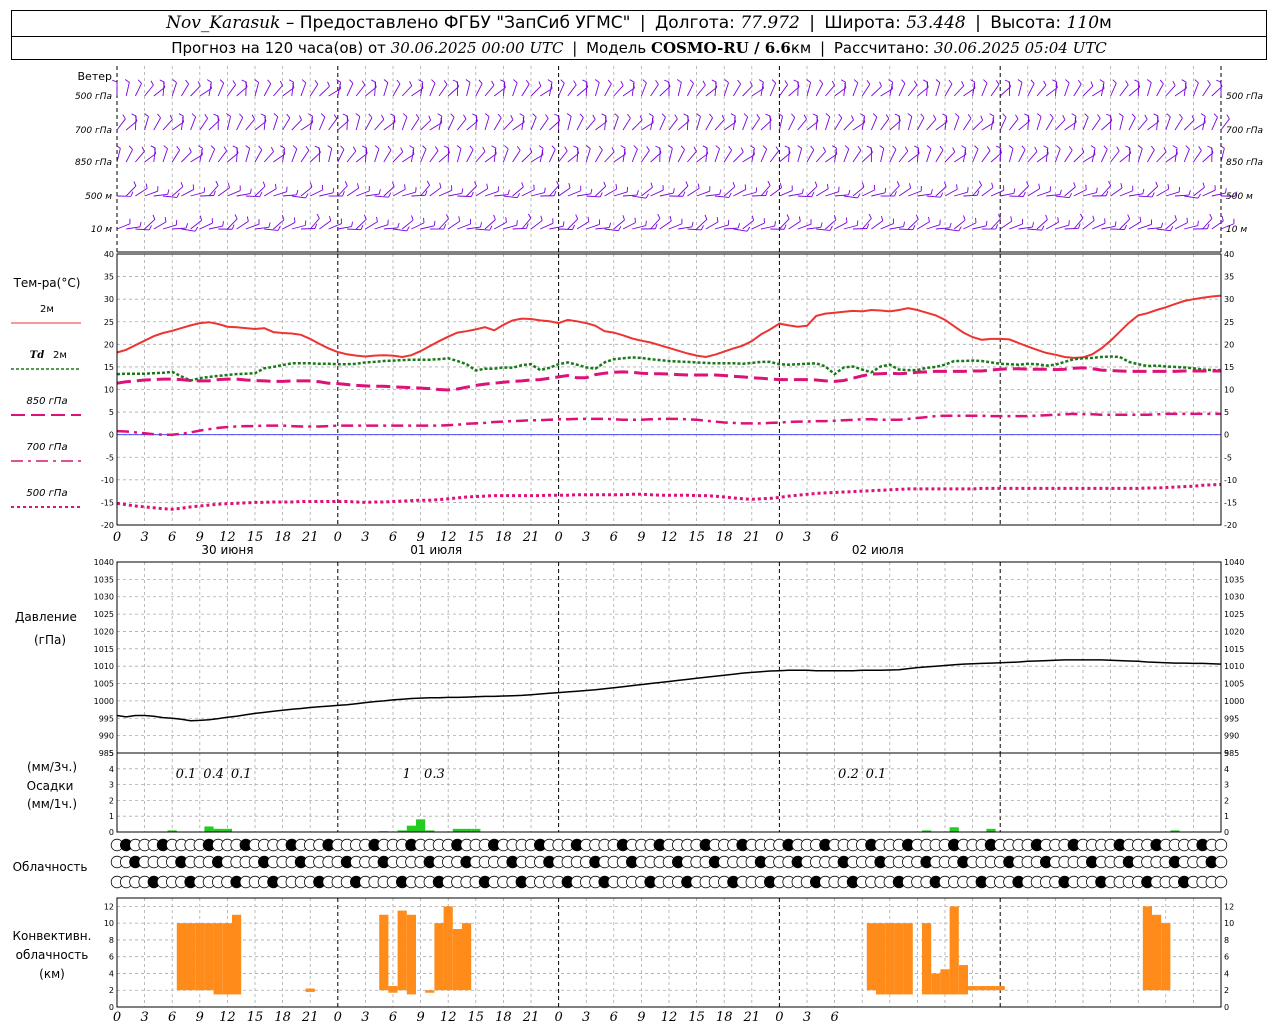 This screenshot has height=1024, width=1280. What do you see at coordinates (1239, 197) in the screenshot?
I see `wind-level-label-right: 500 м` at bounding box center [1239, 197].